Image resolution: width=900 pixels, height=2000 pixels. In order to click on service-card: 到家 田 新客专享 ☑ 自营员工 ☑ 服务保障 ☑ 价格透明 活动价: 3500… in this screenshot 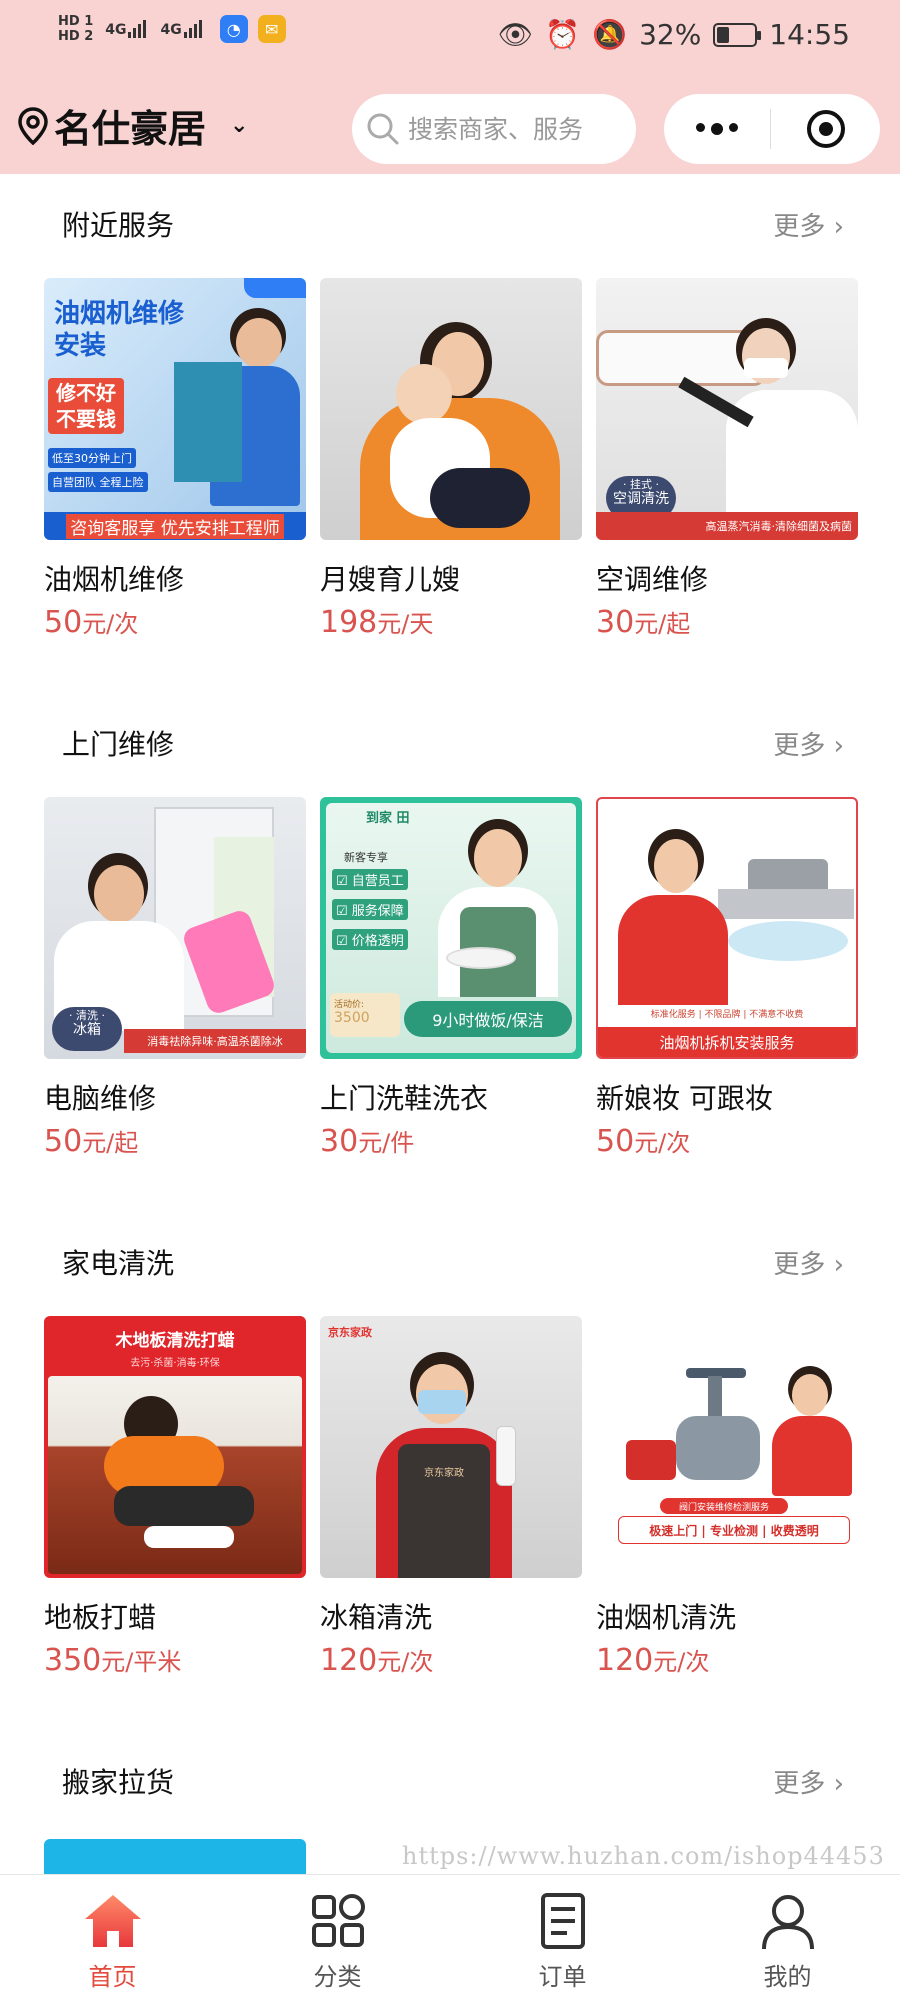, I will do `click(451, 978)`.